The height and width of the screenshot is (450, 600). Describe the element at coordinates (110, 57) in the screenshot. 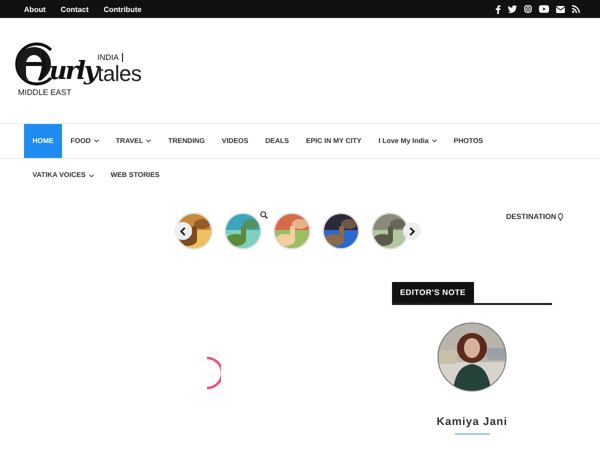

I see `logo-tagline: INDIA` at that location.